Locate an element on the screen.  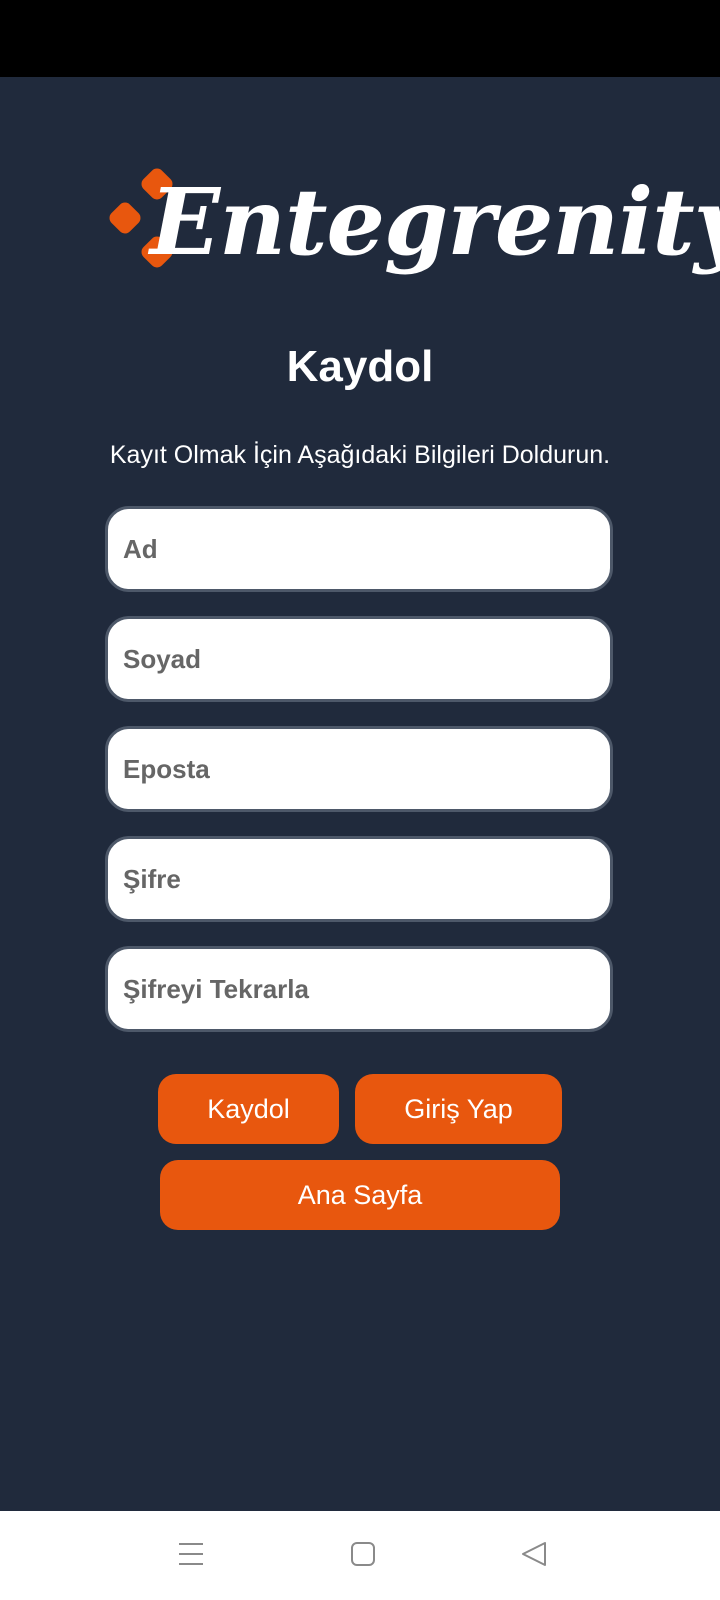
system-navigation-bar is located at coordinates (360, 1555).